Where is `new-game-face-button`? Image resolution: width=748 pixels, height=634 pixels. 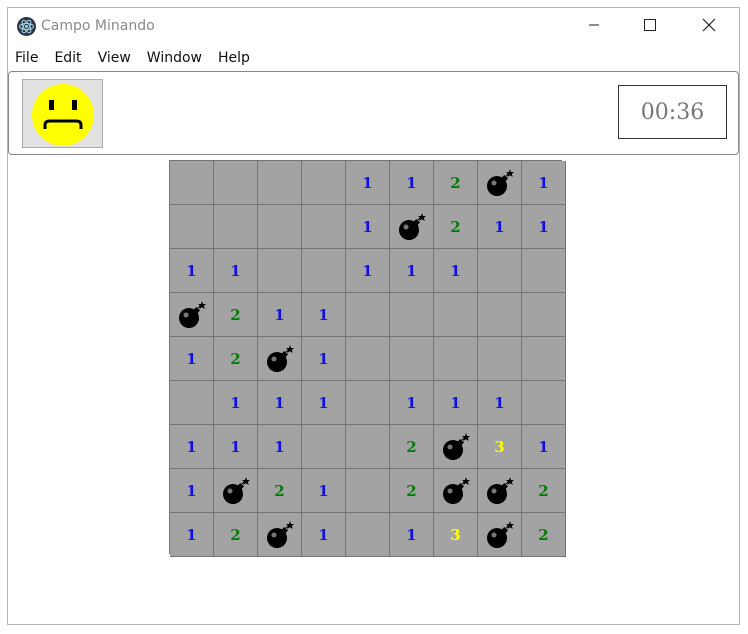 new-game-face-button is located at coordinates (62, 113).